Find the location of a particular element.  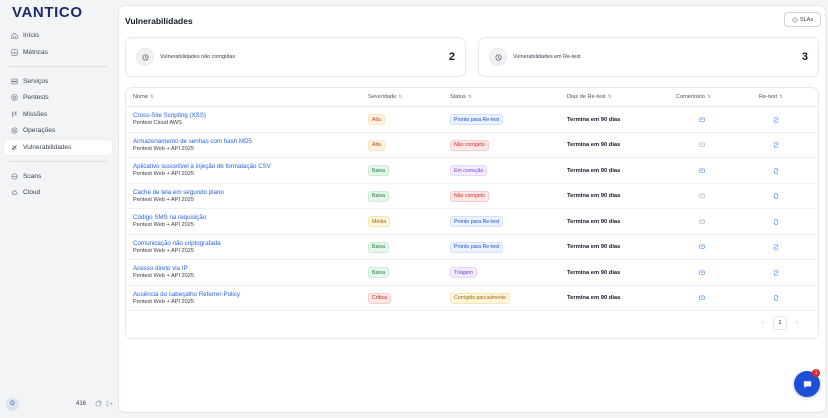

page-number-button: 1 is located at coordinates (779, 323).